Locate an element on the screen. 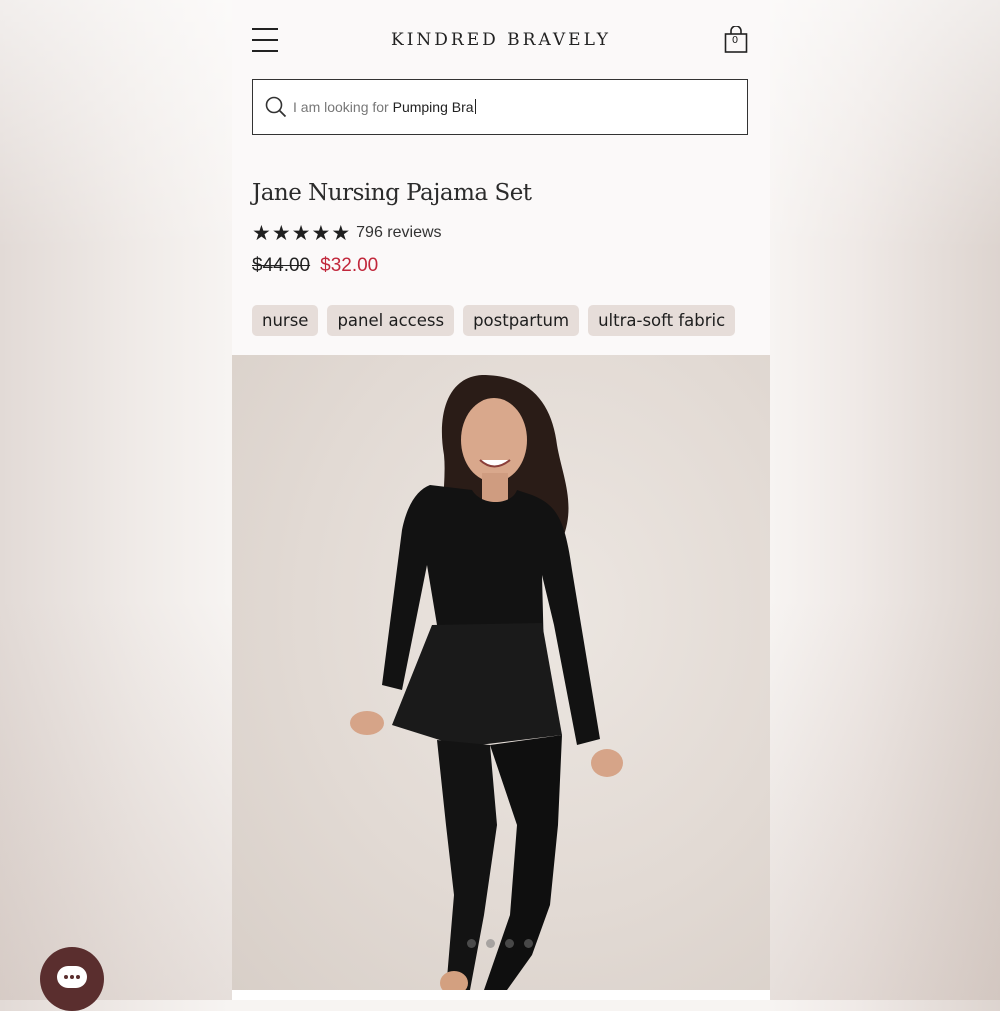 Image resolution: width=1000 pixels, height=1011 pixels. search-section: I am looking for Pumping Bra is located at coordinates (501, 121).